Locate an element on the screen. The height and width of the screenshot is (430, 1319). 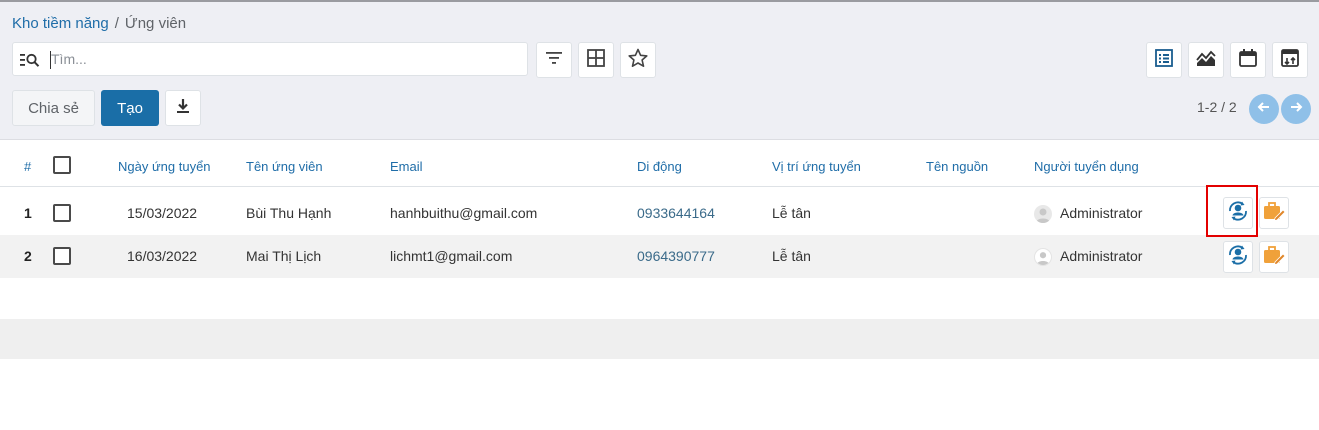
search-box is located at coordinates (270, 59).